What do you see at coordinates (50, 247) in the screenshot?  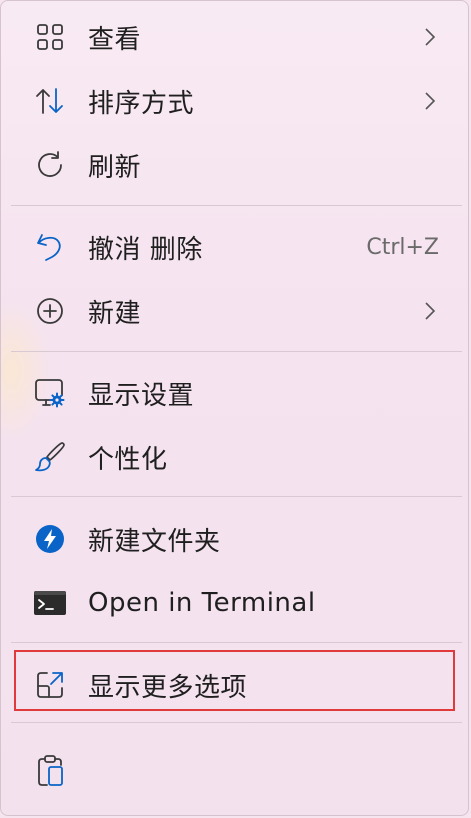 I see `undo-icon` at bounding box center [50, 247].